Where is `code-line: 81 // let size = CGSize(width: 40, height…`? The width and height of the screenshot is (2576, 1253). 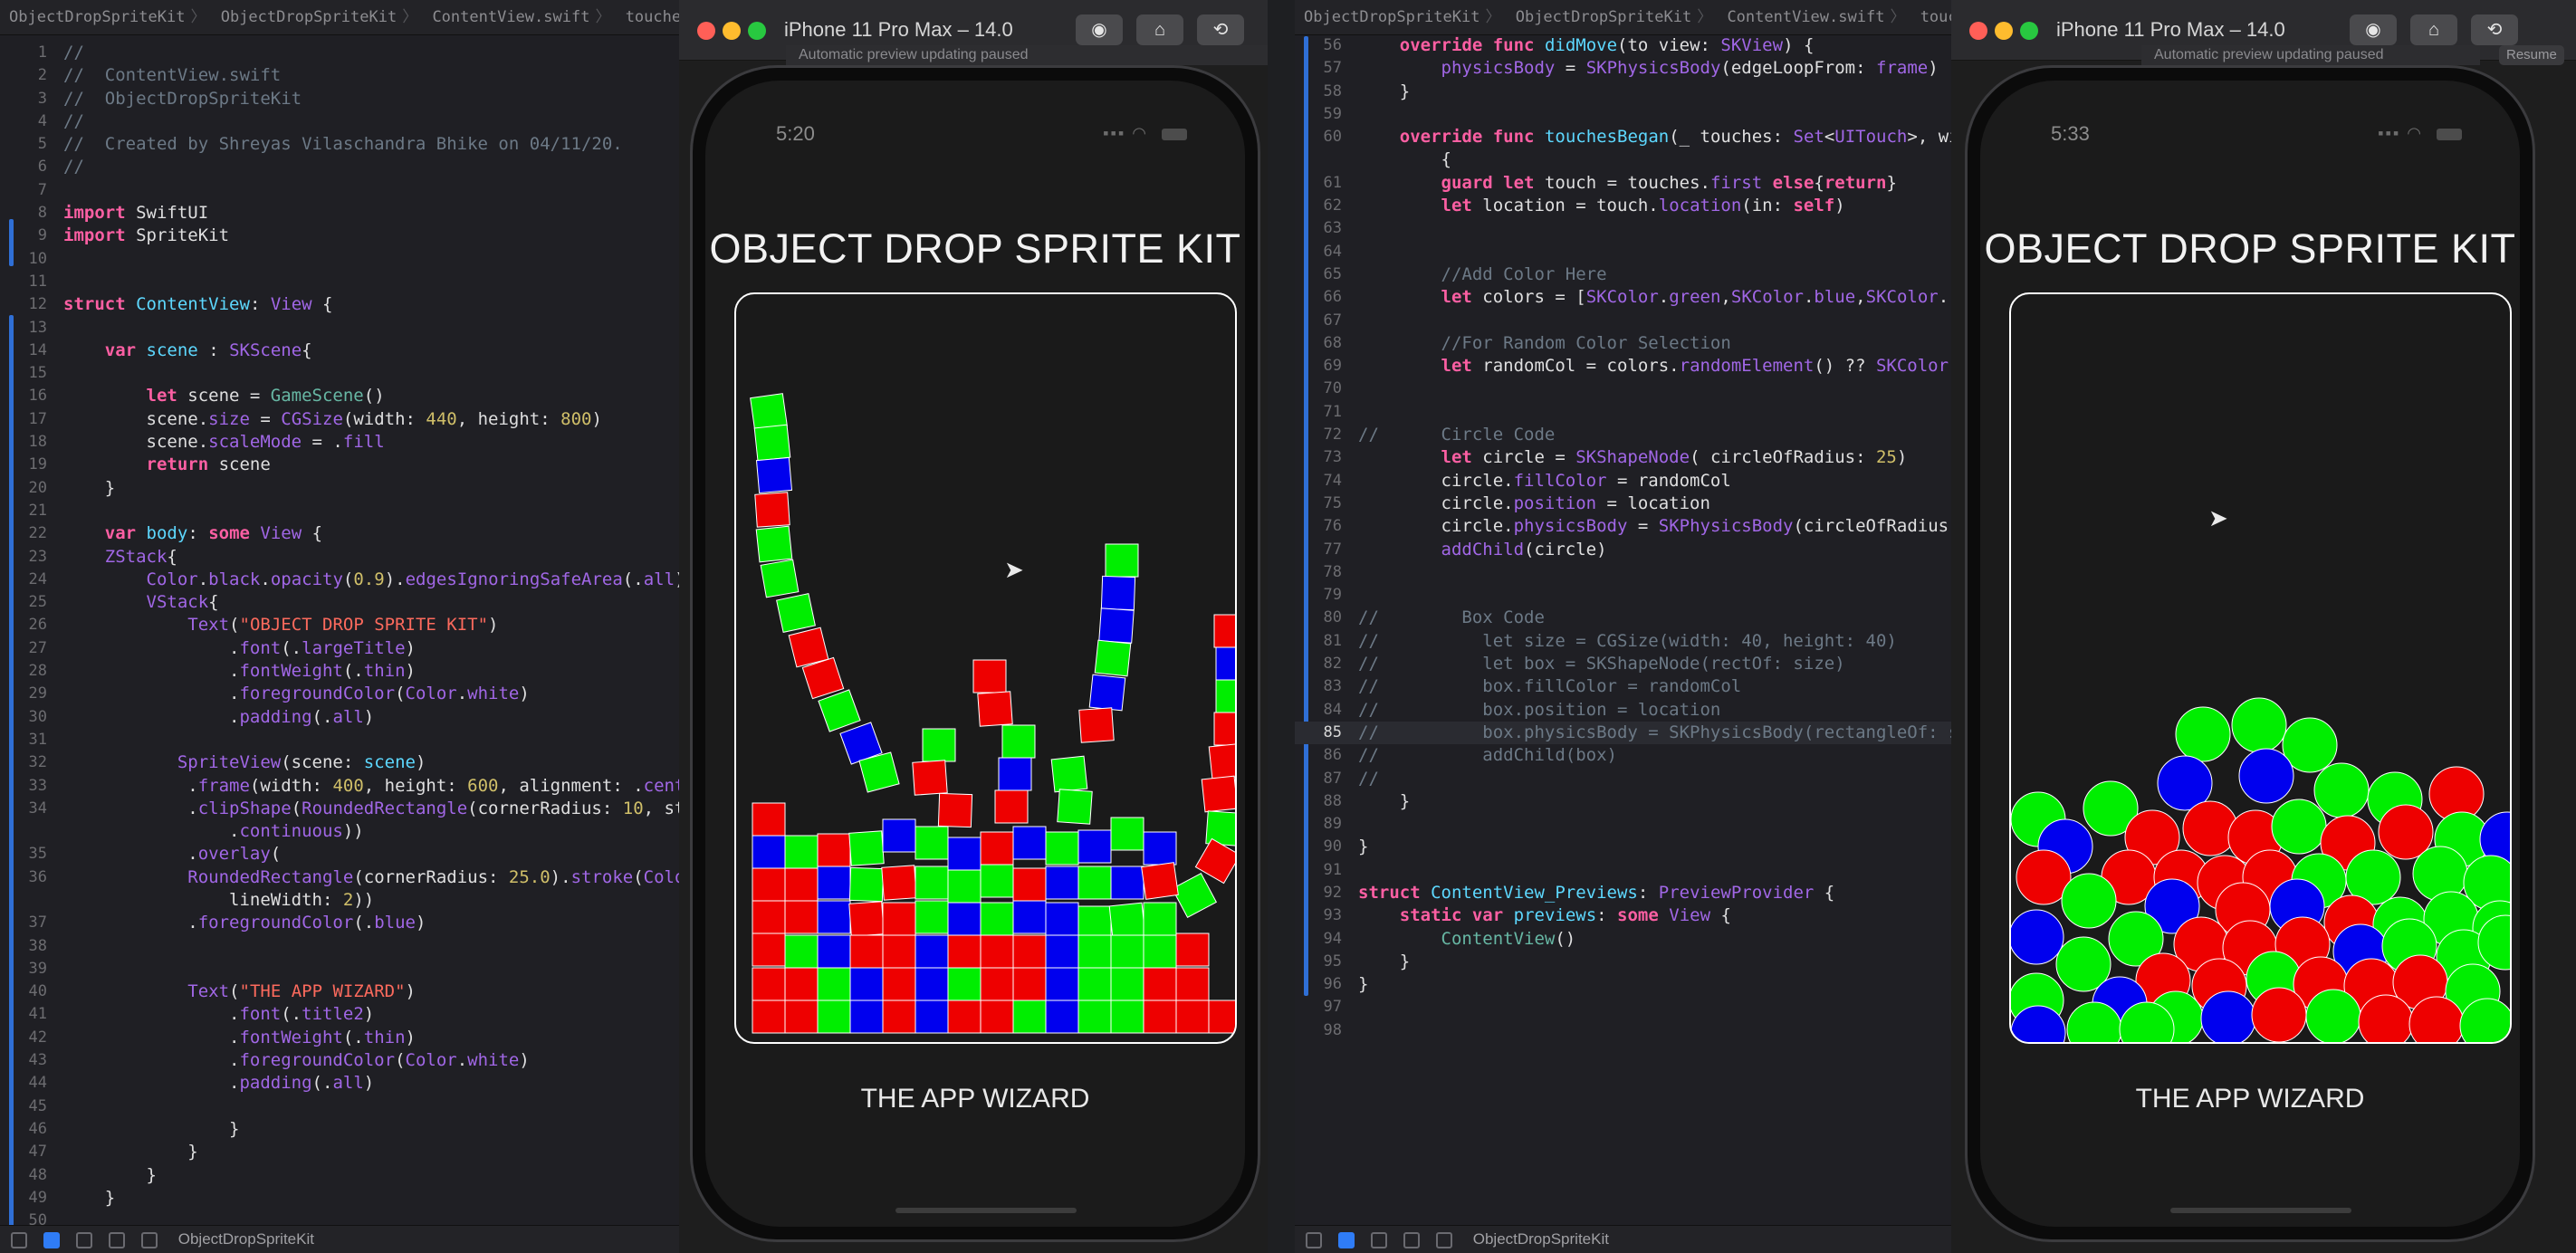
code-line: 81 // let size = CGSize(width: 40, height… is located at coordinates (1639, 641).